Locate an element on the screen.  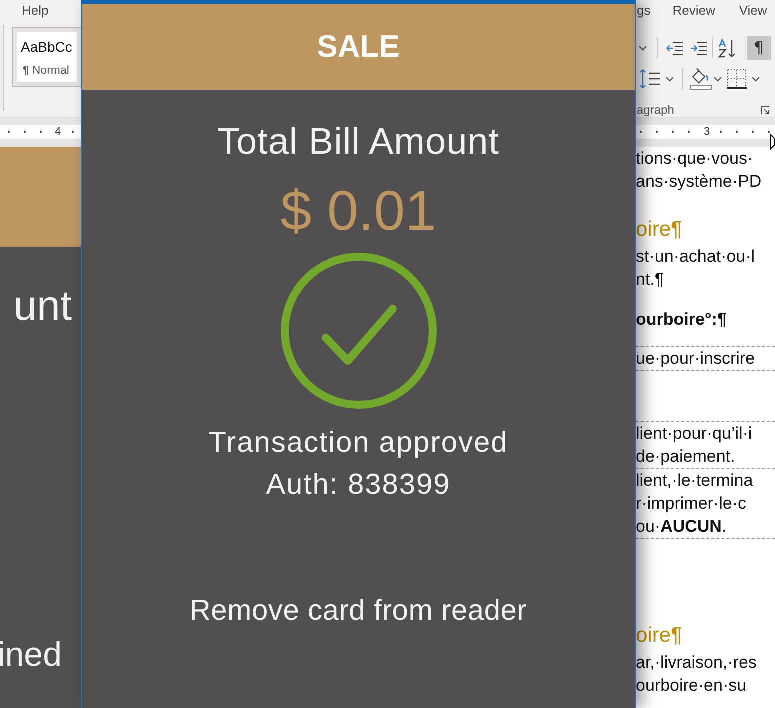
borders-icon is located at coordinates (737, 79).